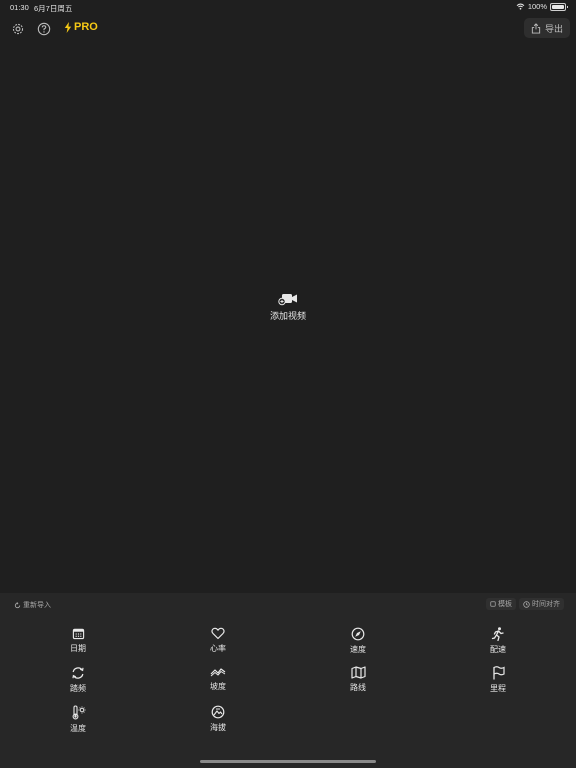 This screenshot has width=576, height=768. What do you see at coordinates (559, 6) in the screenshot?
I see `battery-icon` at bounding box center [559, 6].